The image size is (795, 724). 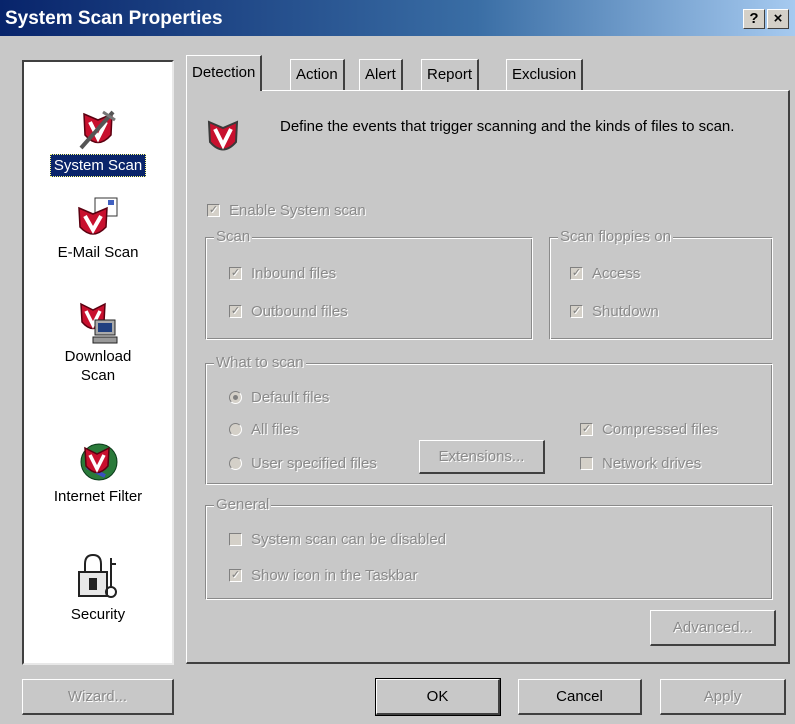 I want to click on checkbox-label: System scan can be disabled, so click(x=349, y=539).